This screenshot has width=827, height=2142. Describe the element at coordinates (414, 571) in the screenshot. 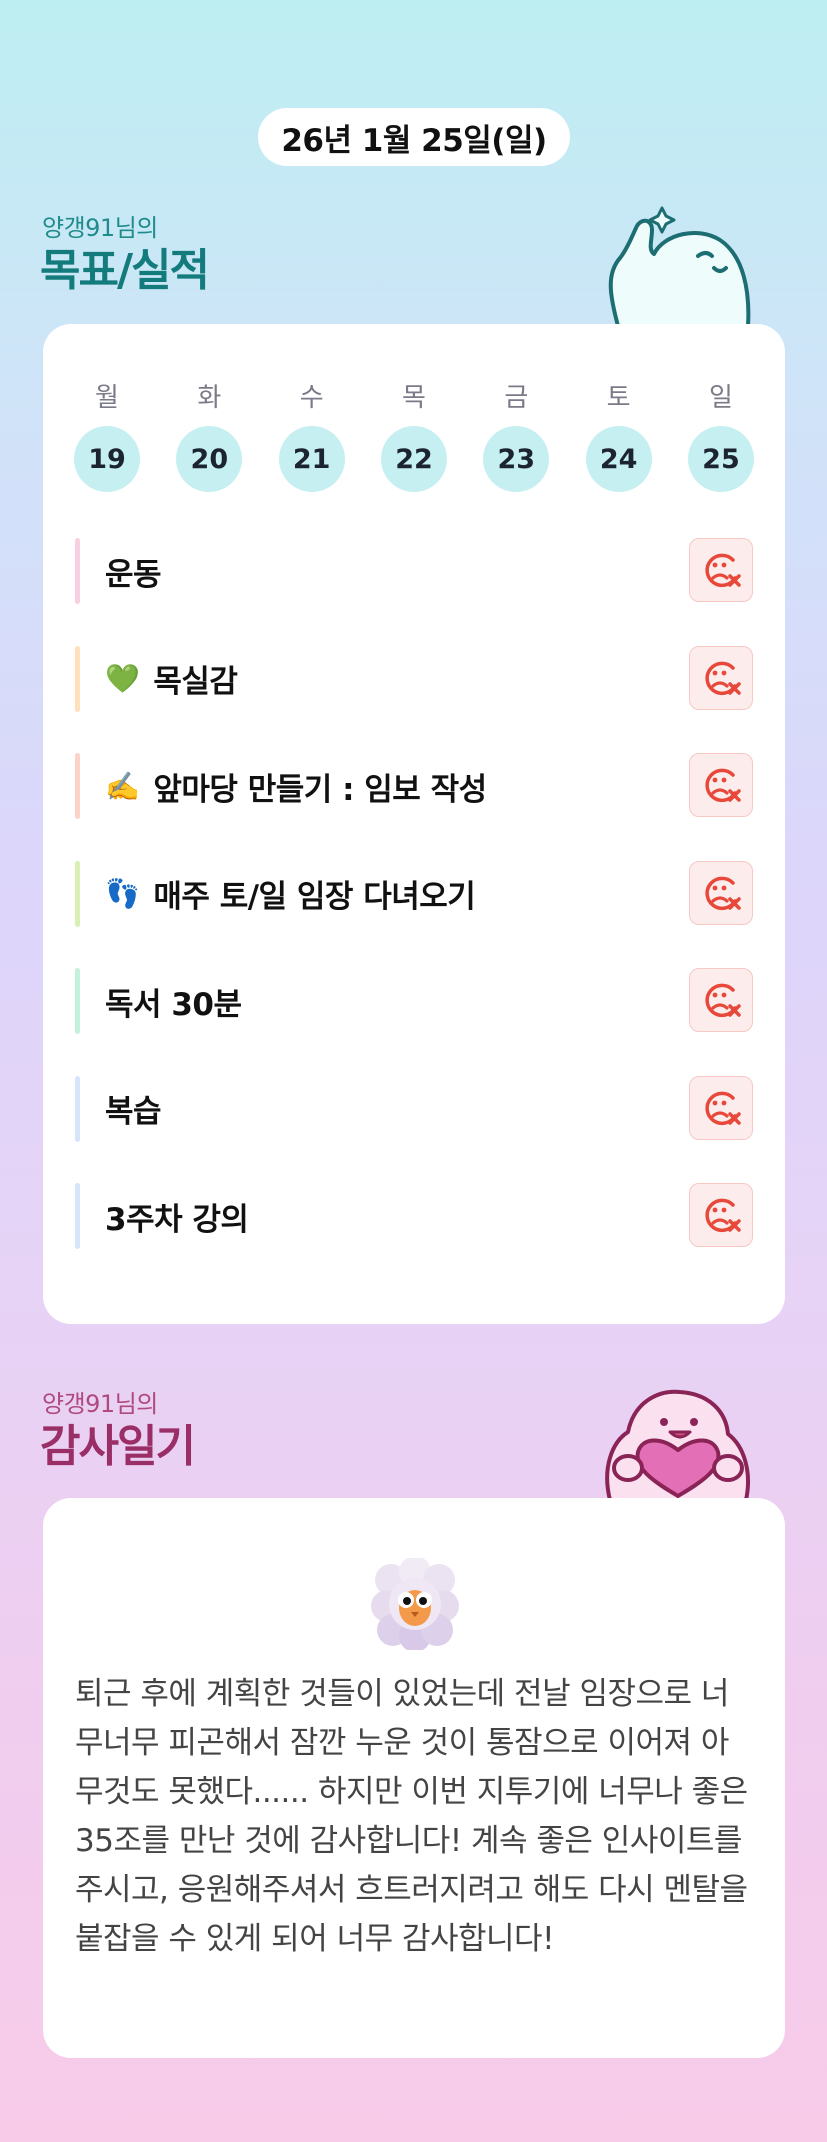

I see `goal-row: 운동` at that location.